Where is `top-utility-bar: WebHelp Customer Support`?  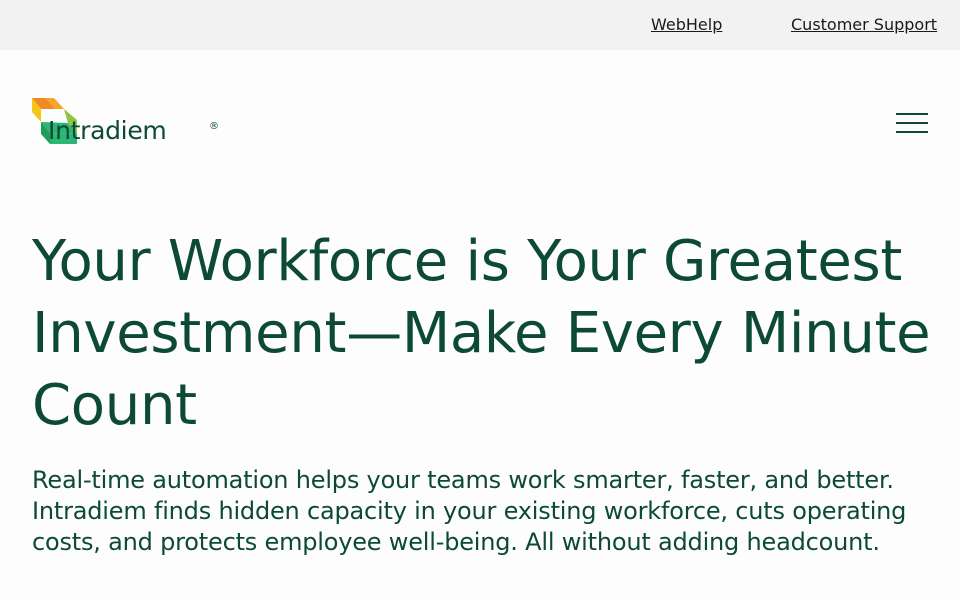 top-utility-bar: WebHelp Customer Support is located at coordinates (480, 25).